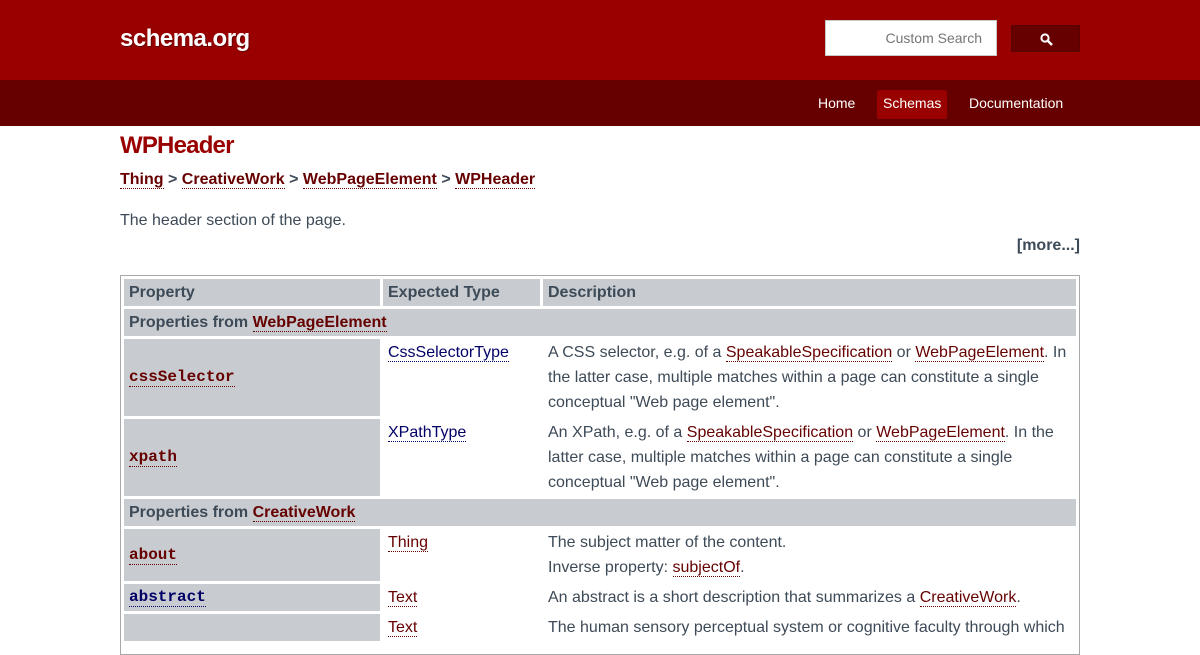 The height and width of the screenshot is (655, 1200). I want to click on site-header: schema.org, so click(600, 40).